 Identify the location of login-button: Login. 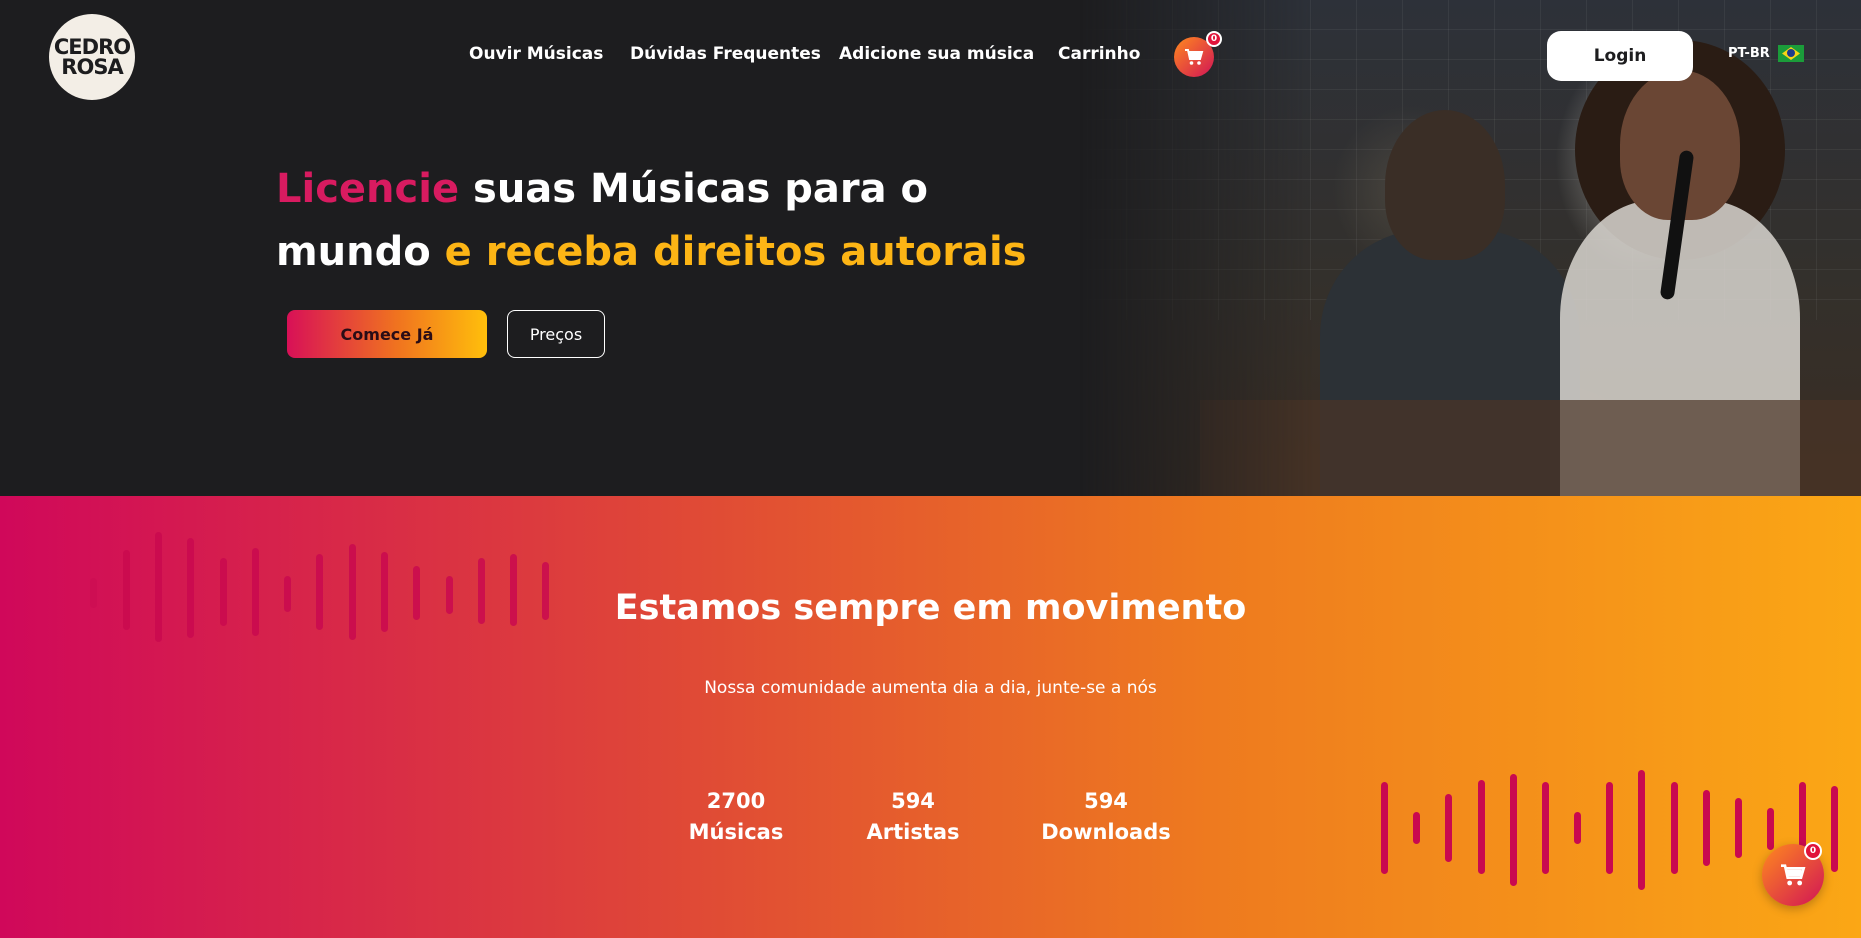
(1620, 56).